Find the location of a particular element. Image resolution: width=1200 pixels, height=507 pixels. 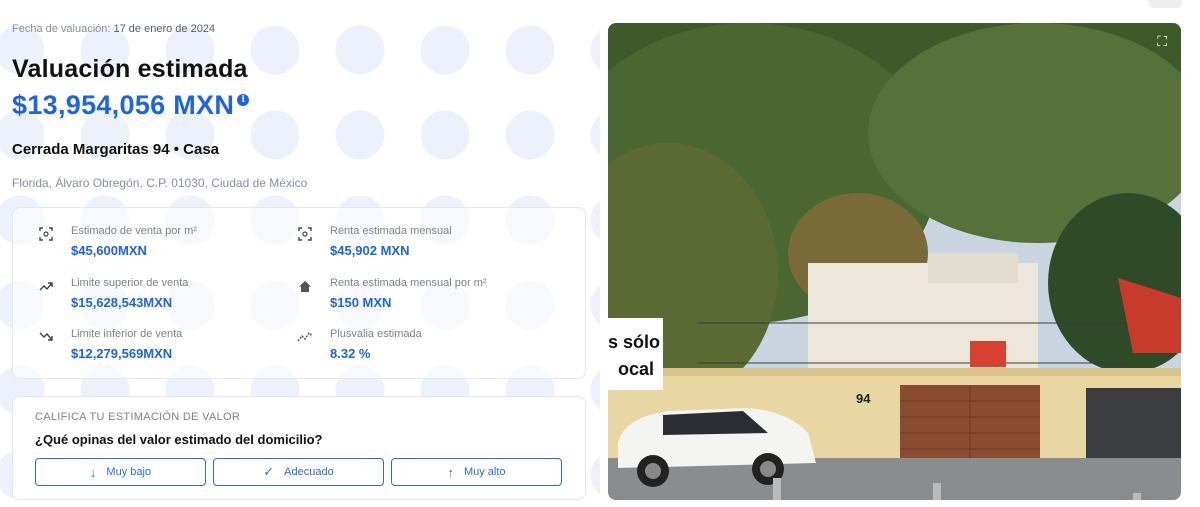

stat-value: $12,279,569MXN is located at coordinates (122, 353).